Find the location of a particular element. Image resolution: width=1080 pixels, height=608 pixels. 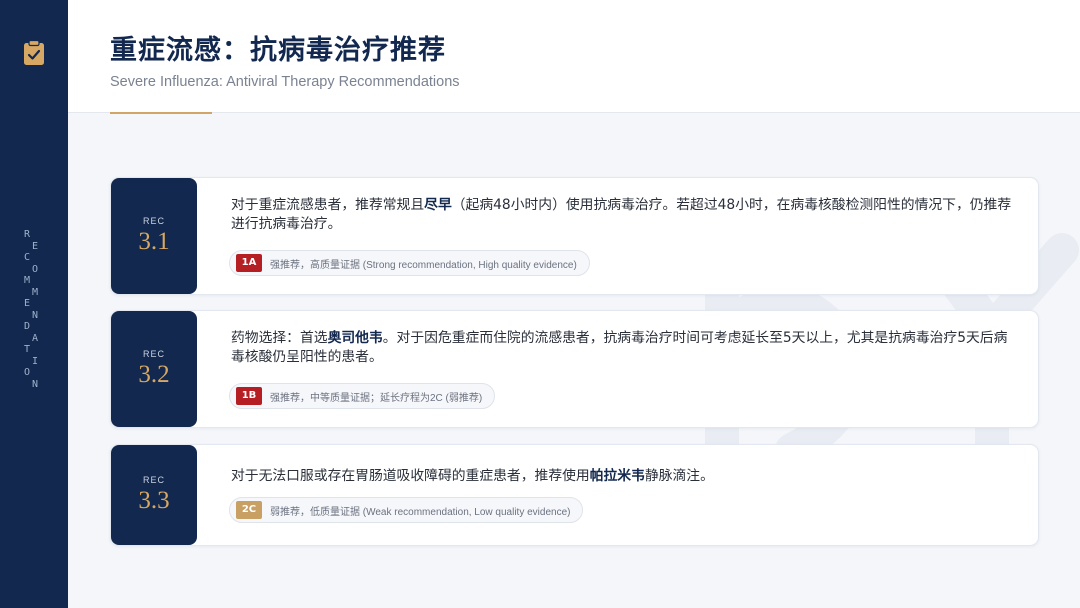

clipboard-check-icon is located at coordinates (34, 52).